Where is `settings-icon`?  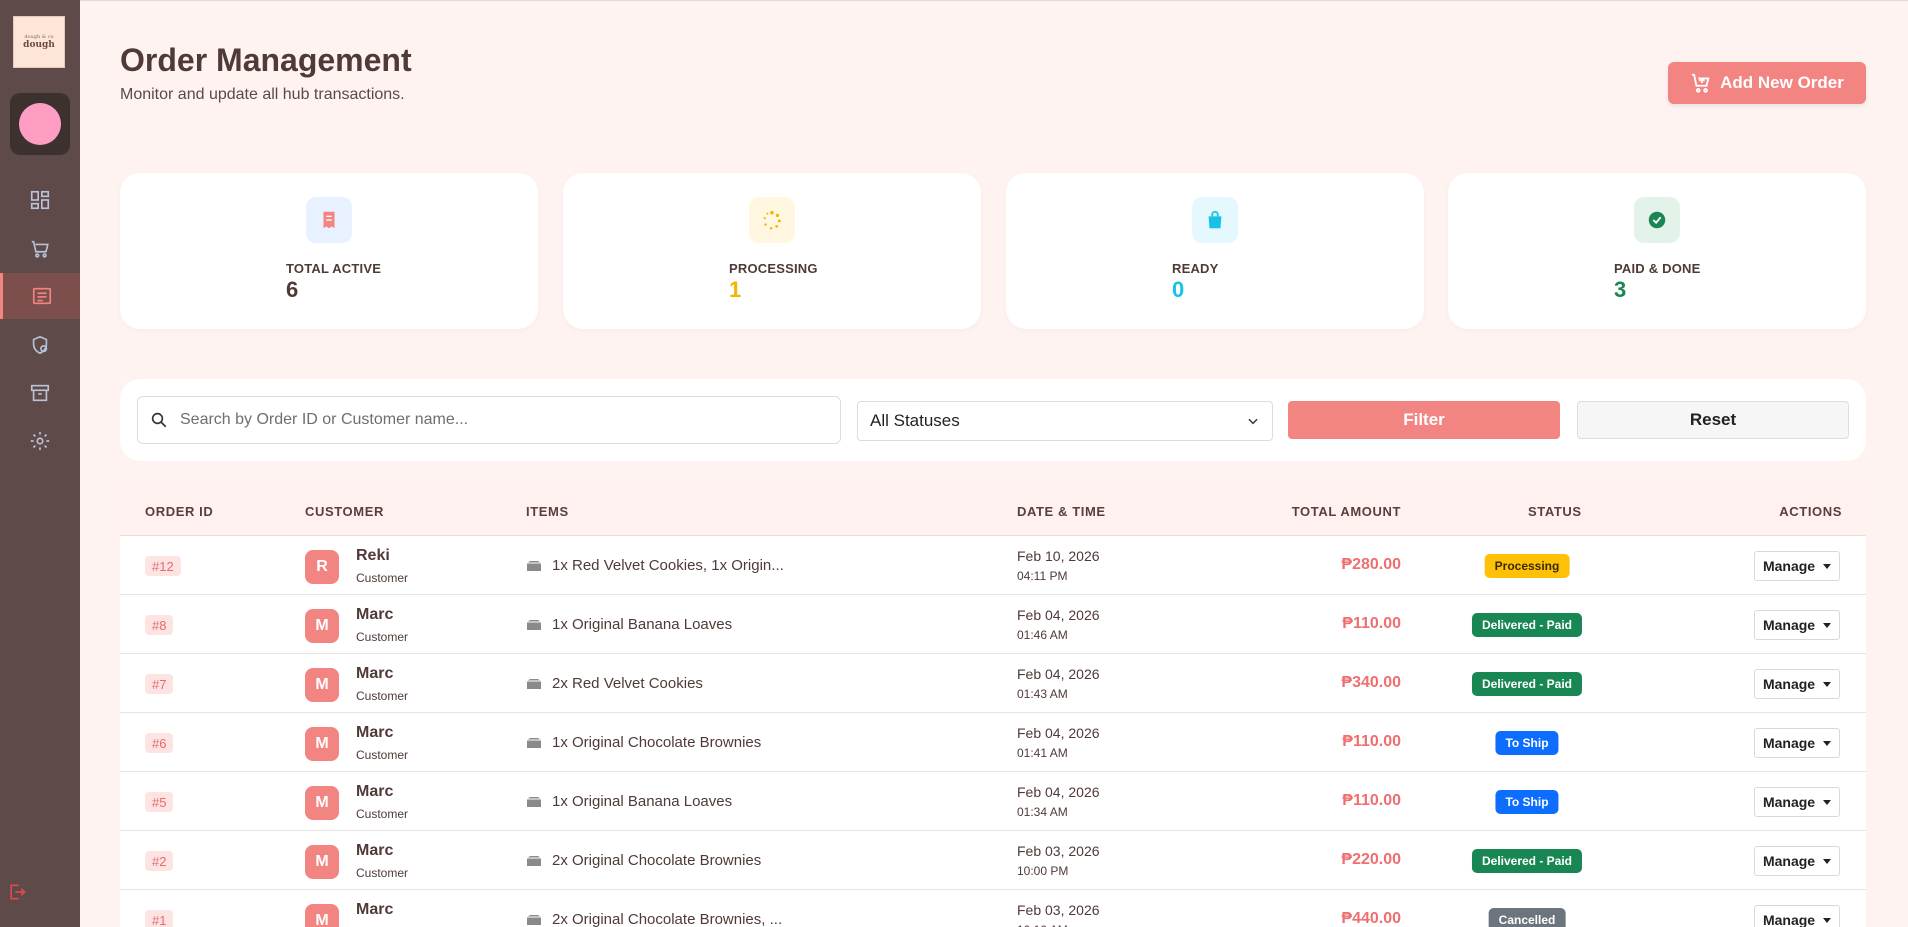
settings-icon is located at coordinates (40, 441).